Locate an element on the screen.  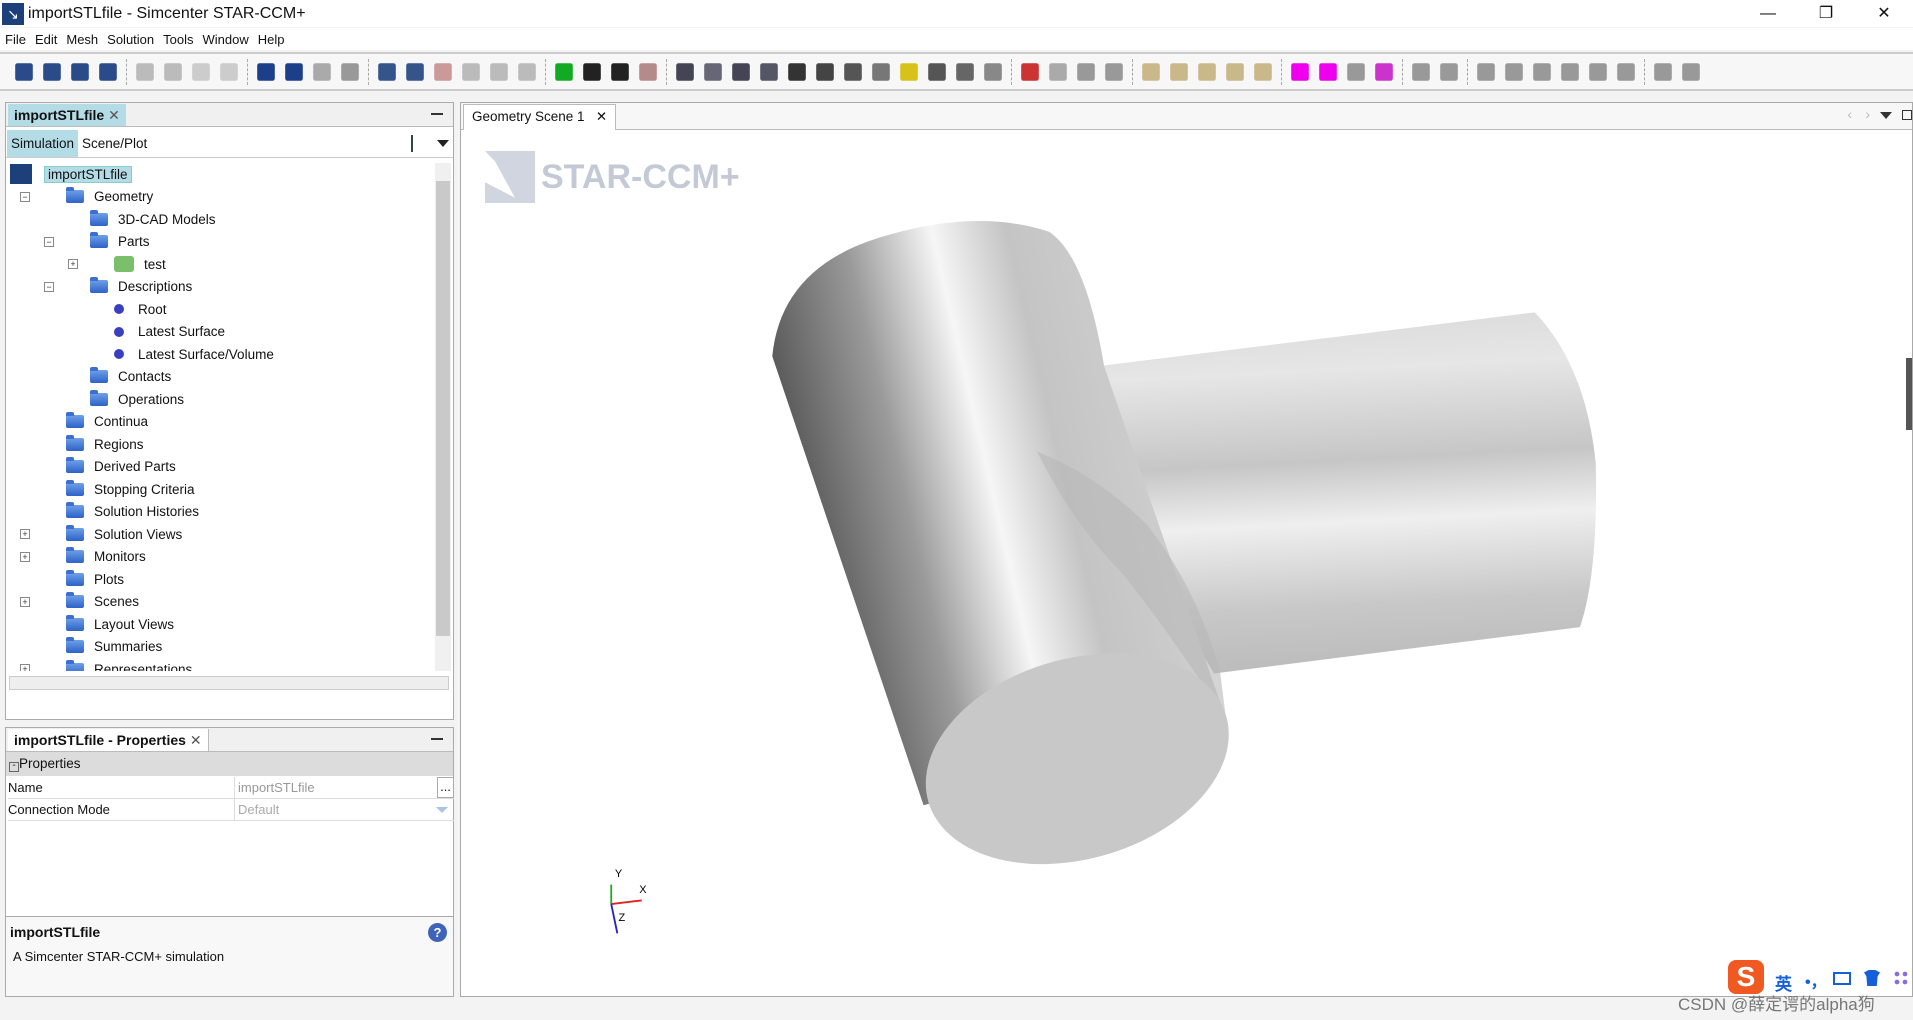
menu-help: Help is located at coordinates (271, 39).